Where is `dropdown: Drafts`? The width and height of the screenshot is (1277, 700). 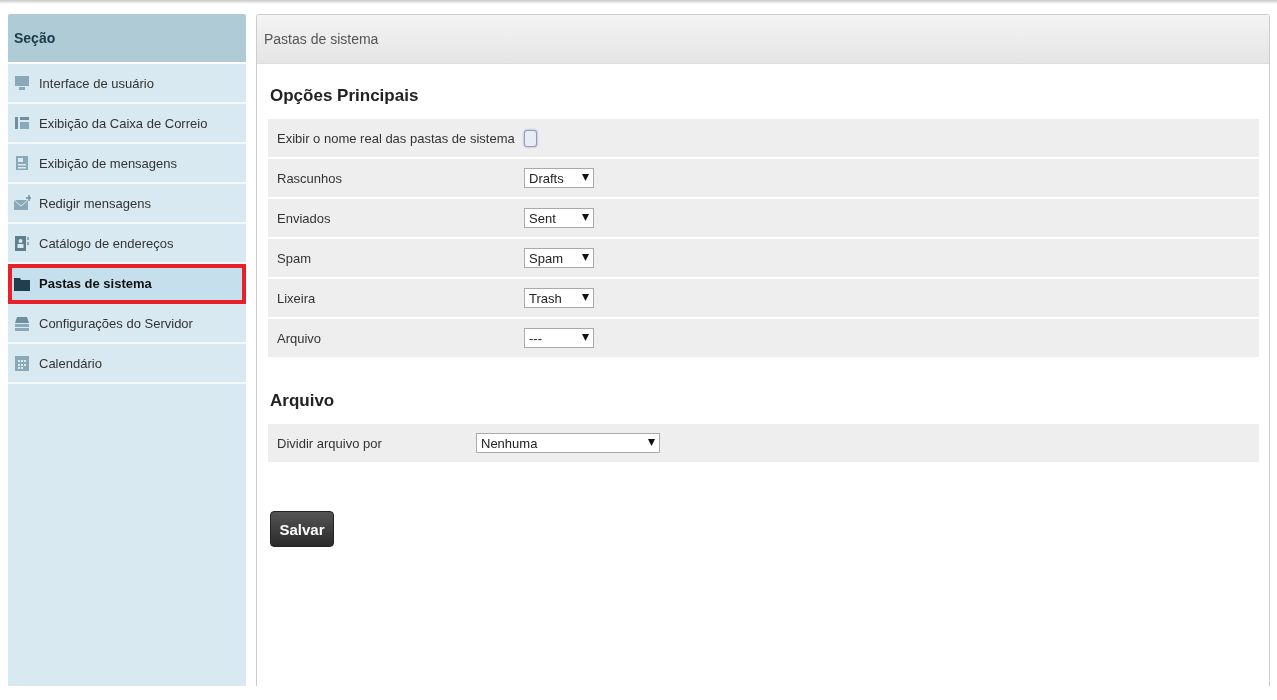
dropdown: Drafts is located at coordinates (559, 178).